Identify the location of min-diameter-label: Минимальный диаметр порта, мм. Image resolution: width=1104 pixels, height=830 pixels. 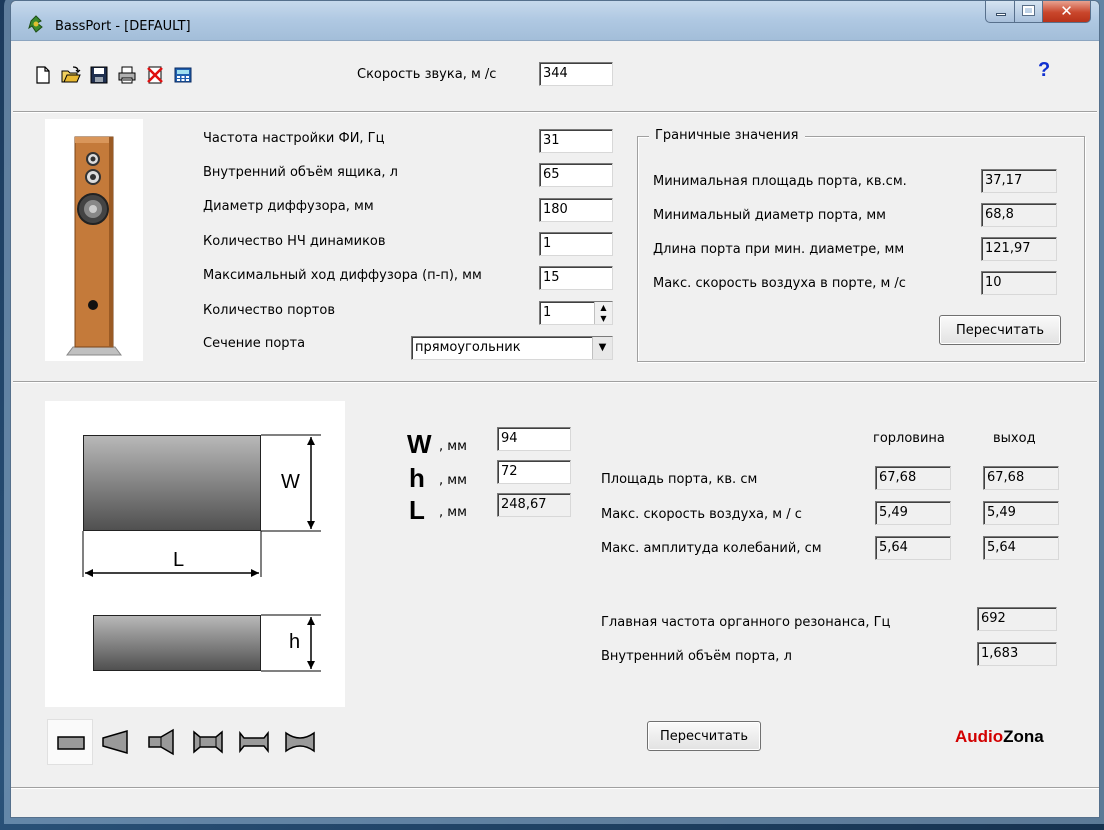
(769, 215).